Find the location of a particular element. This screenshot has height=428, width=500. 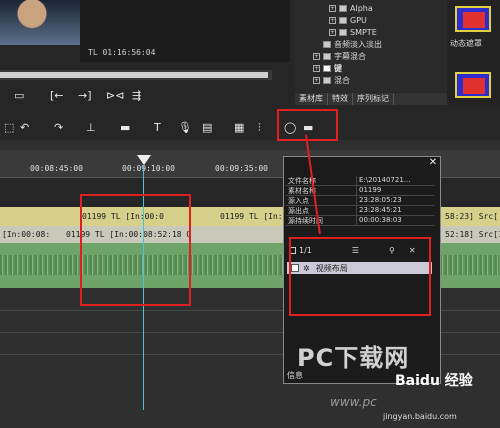

set-out-icon: →] is located at coordinates (85, 95).